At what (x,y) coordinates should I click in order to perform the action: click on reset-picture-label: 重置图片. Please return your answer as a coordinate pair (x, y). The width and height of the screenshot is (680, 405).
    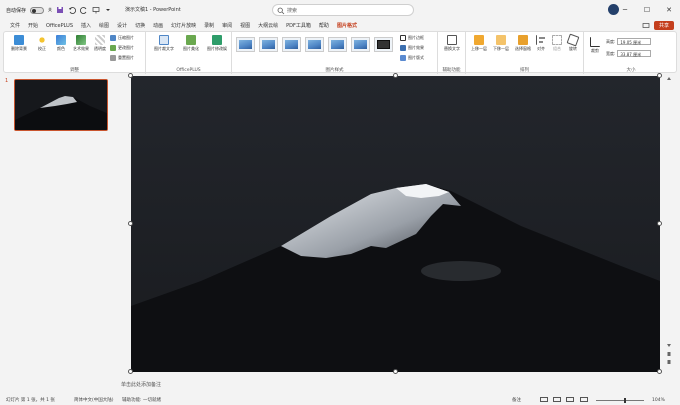
    Looking at the image, I should click on (126, 57).